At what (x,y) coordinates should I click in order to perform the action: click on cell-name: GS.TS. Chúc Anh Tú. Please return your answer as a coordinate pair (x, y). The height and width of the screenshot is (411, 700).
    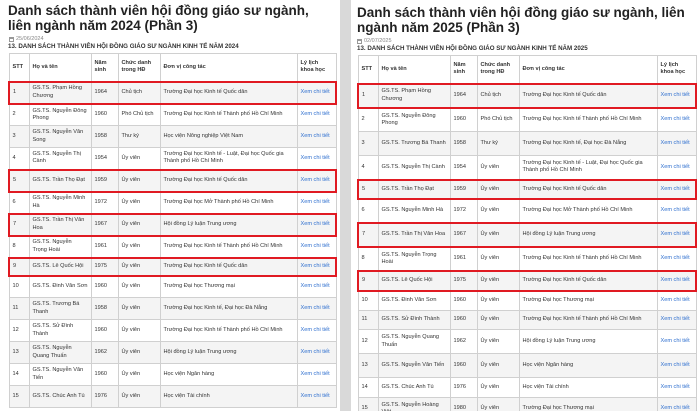
    Looking at the image, I should click on (60, 396).